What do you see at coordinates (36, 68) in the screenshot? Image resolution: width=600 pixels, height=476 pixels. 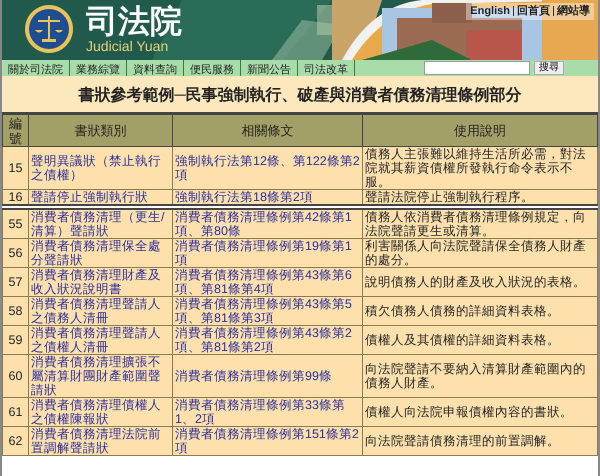 I see `nav-item: 關於司法院` at bounding box center [36, 68].